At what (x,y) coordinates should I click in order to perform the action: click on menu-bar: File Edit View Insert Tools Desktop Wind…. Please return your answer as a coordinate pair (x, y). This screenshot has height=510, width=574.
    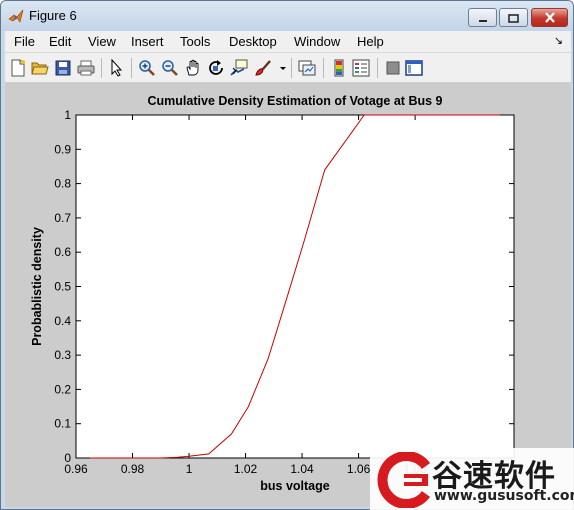
    Looking at the image, I should click on (288, 41).